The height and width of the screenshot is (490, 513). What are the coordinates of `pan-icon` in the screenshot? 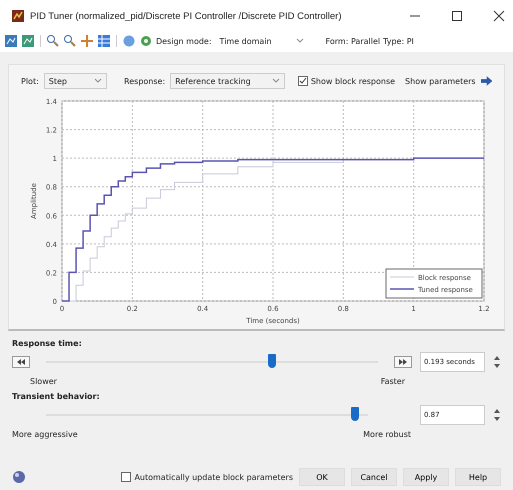 It's located at (87, 41).